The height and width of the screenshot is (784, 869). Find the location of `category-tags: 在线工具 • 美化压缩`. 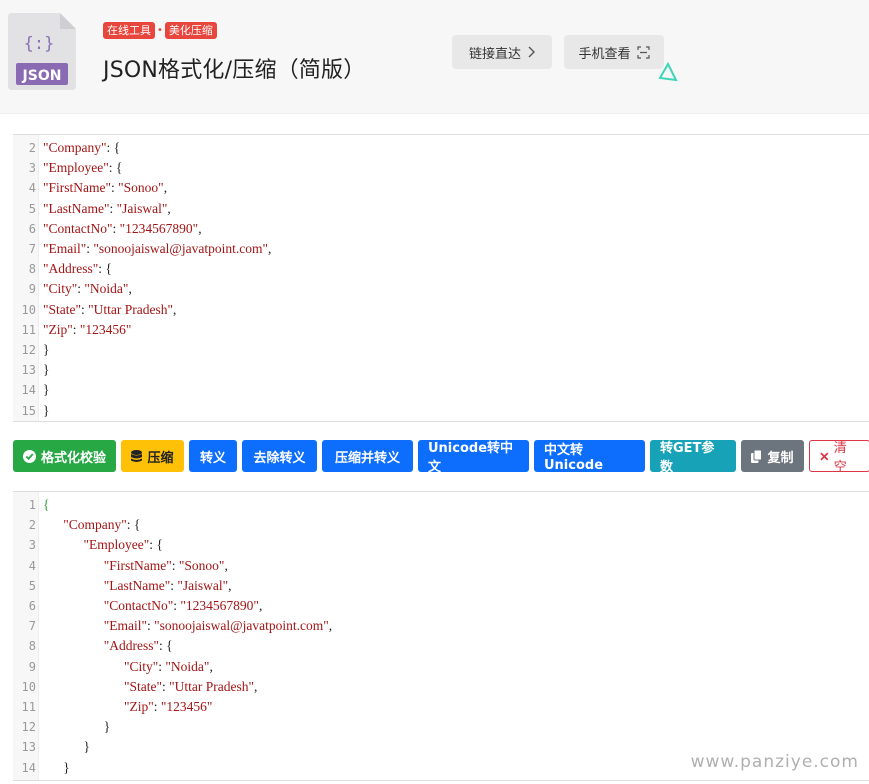

category-tags: 在线工具 • 美化压缩 is located at coordinates (160, 30).